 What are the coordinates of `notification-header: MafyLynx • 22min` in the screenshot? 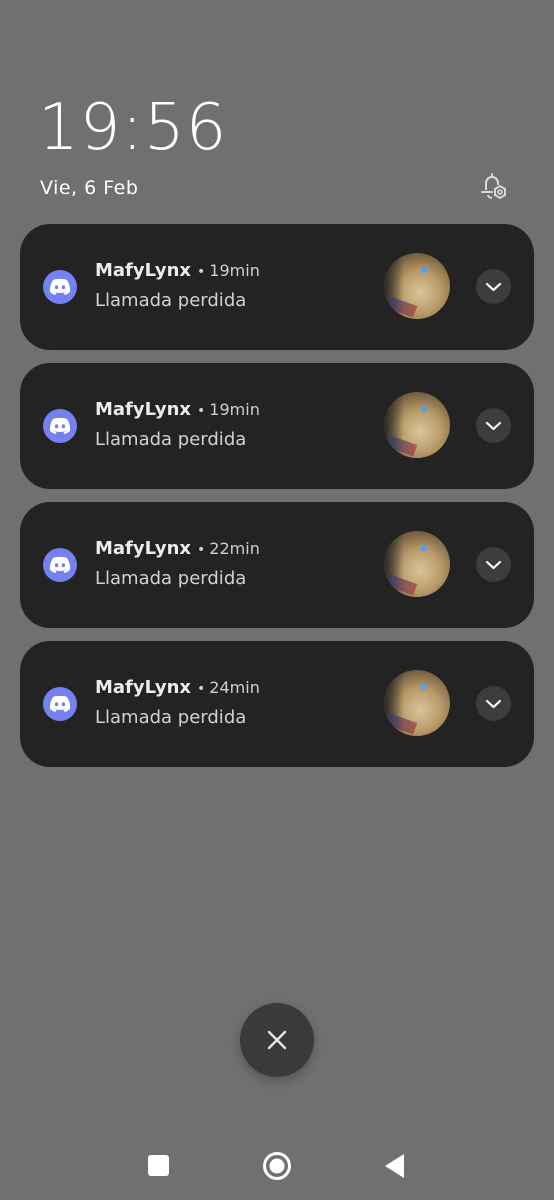 It's located at (177, 548).